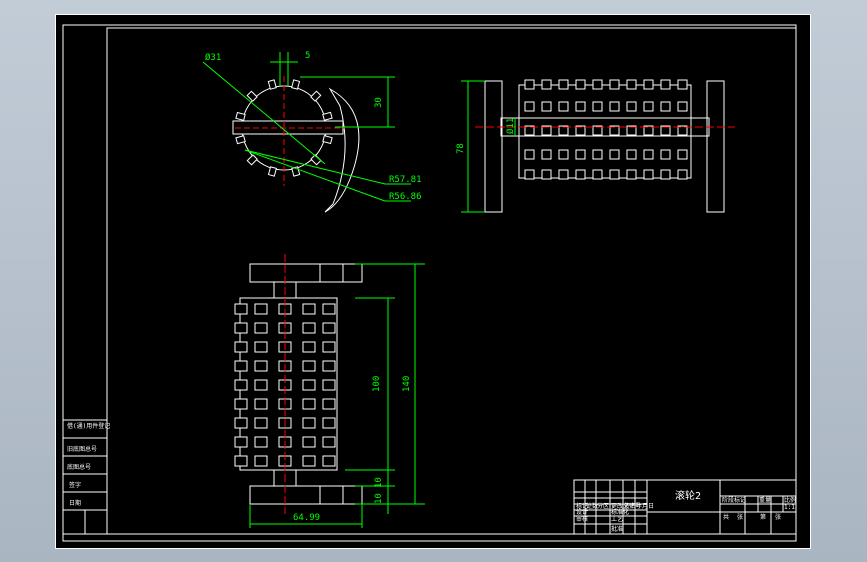 The width and height of the screenshot is (867, 562). Describe the element at coordinates (582, 512) in the screenshot. I see `tb-cell-design: 设计` at that location.